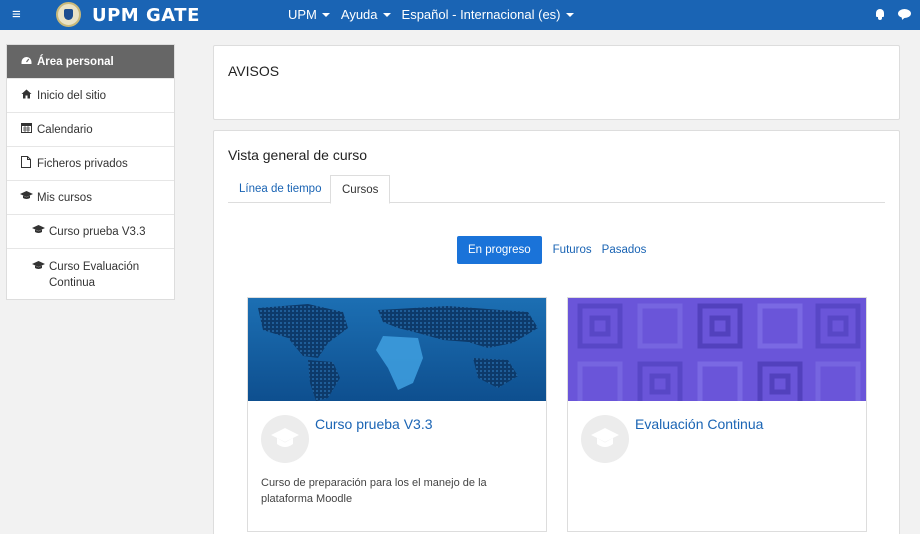  What do you see at coordinates (254, 71) in the screenshot?
I see `avisos-title: AVISOS` at bounding box center [254, 71].